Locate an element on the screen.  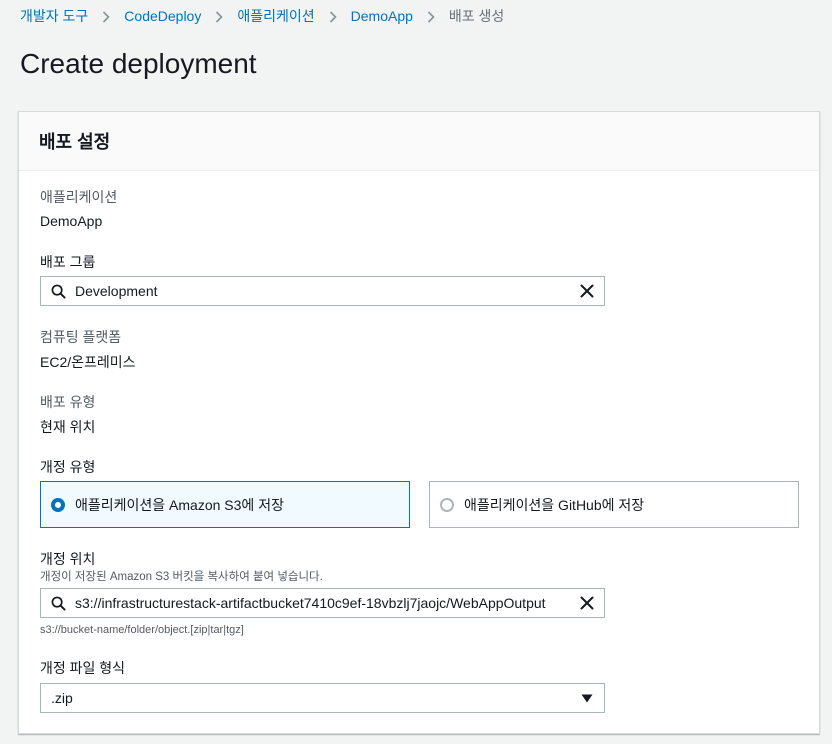
panel-header: 배포 설정 is located at coordinates (419, 141).